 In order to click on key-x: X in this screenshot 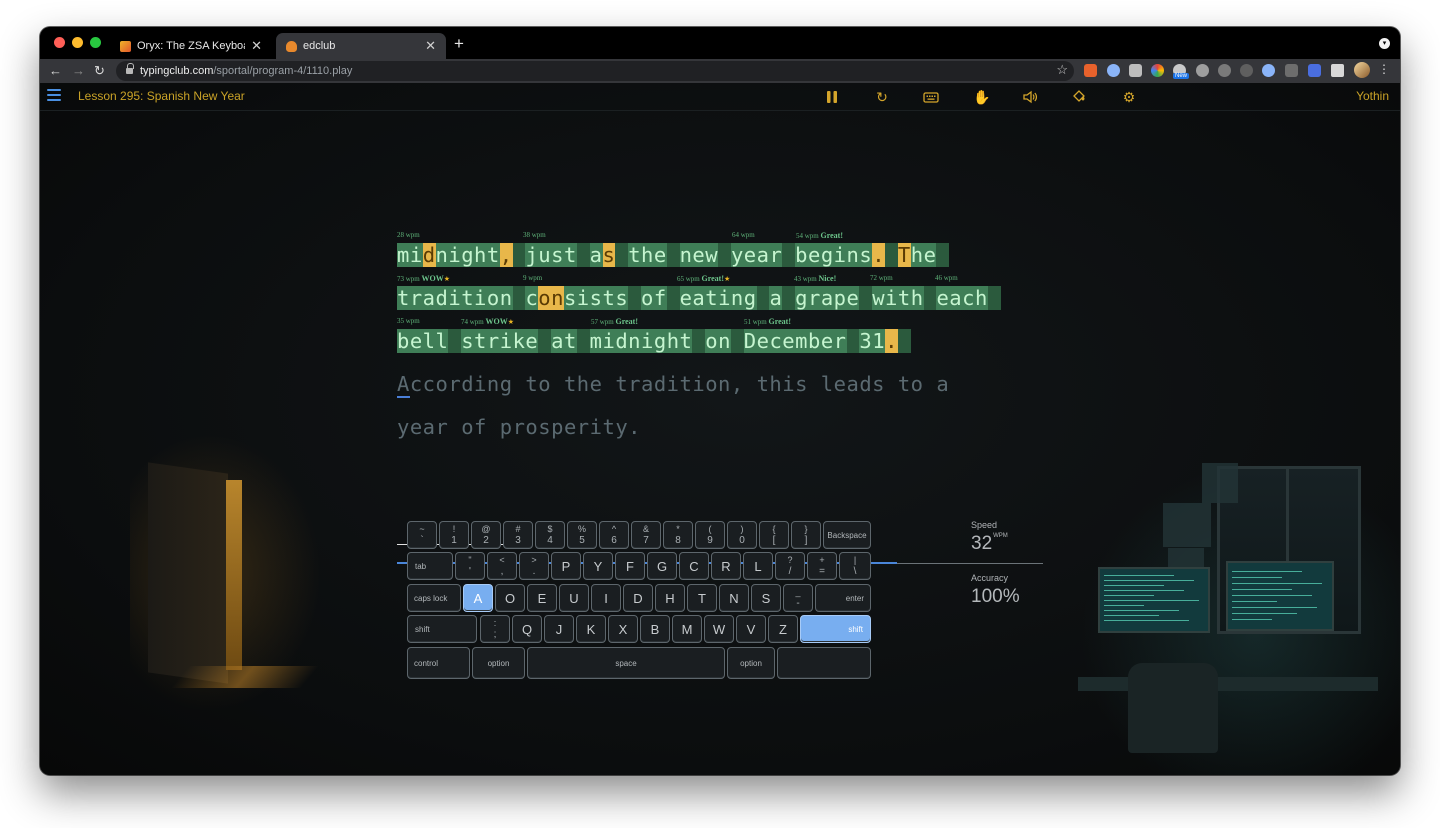, I will do `click(623, 629)`.